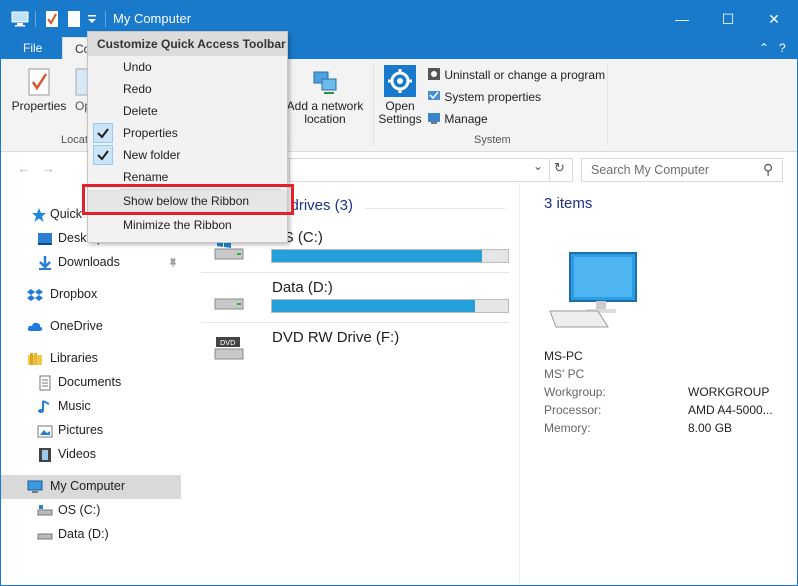 The image size is (798, 586). Describe the element at coordinates (93, 20) in the screenshot. I see `qat-dropdown-button` at that location.